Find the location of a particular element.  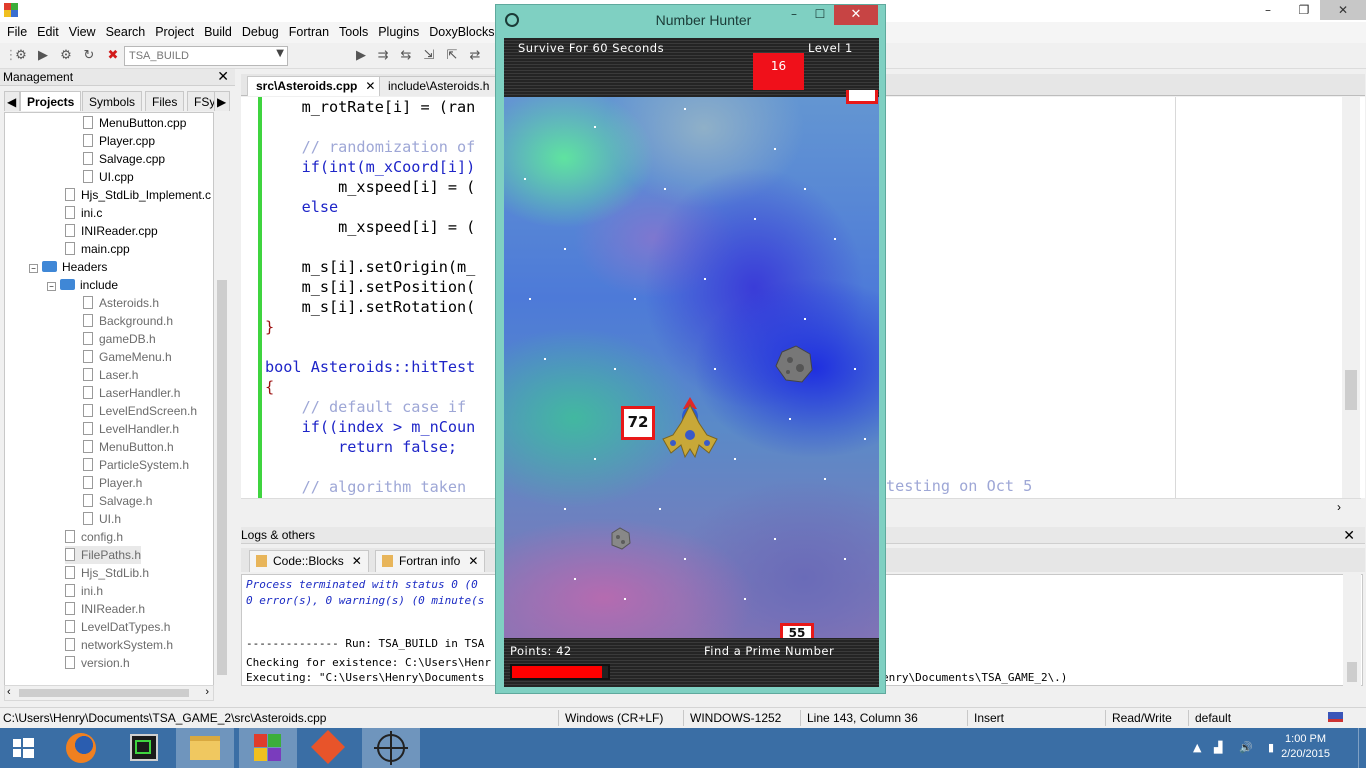

editor-scroll-thumb is located at coordinates (1351, 390).